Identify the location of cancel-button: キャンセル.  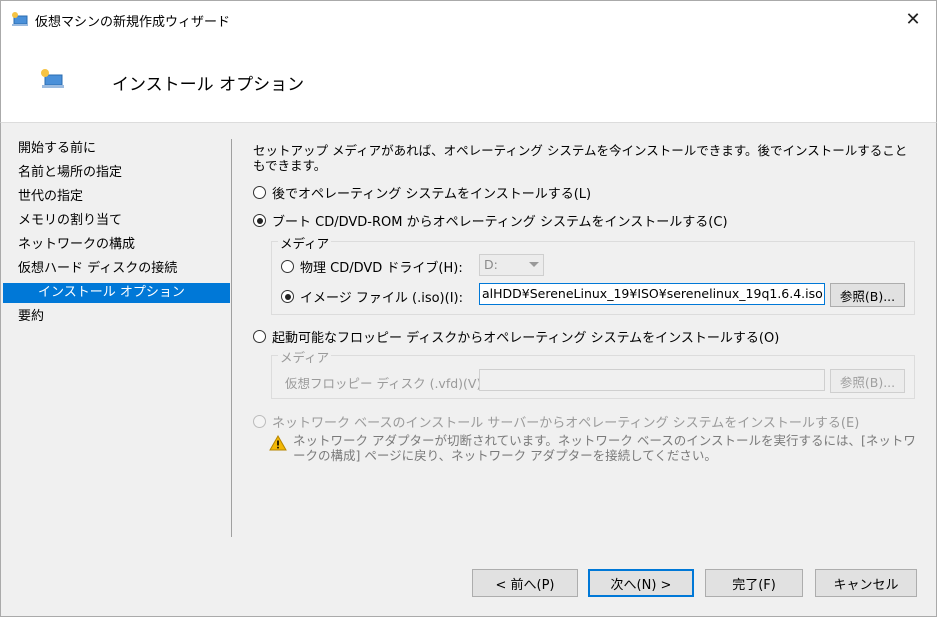
(866, 583).